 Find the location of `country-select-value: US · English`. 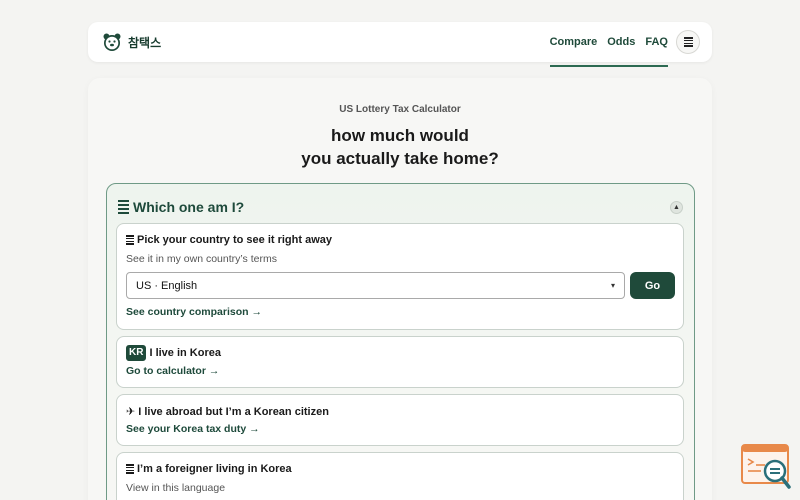

country-select-value: US · English is located at coordinates (167, 285).